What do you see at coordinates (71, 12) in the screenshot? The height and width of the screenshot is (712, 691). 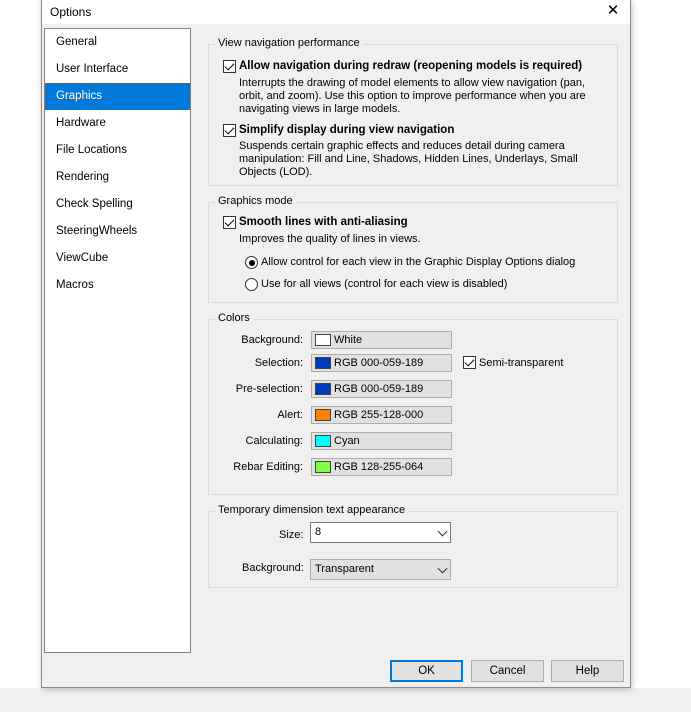 I see `dialog-title: Options` at bounding box center [71, 12].